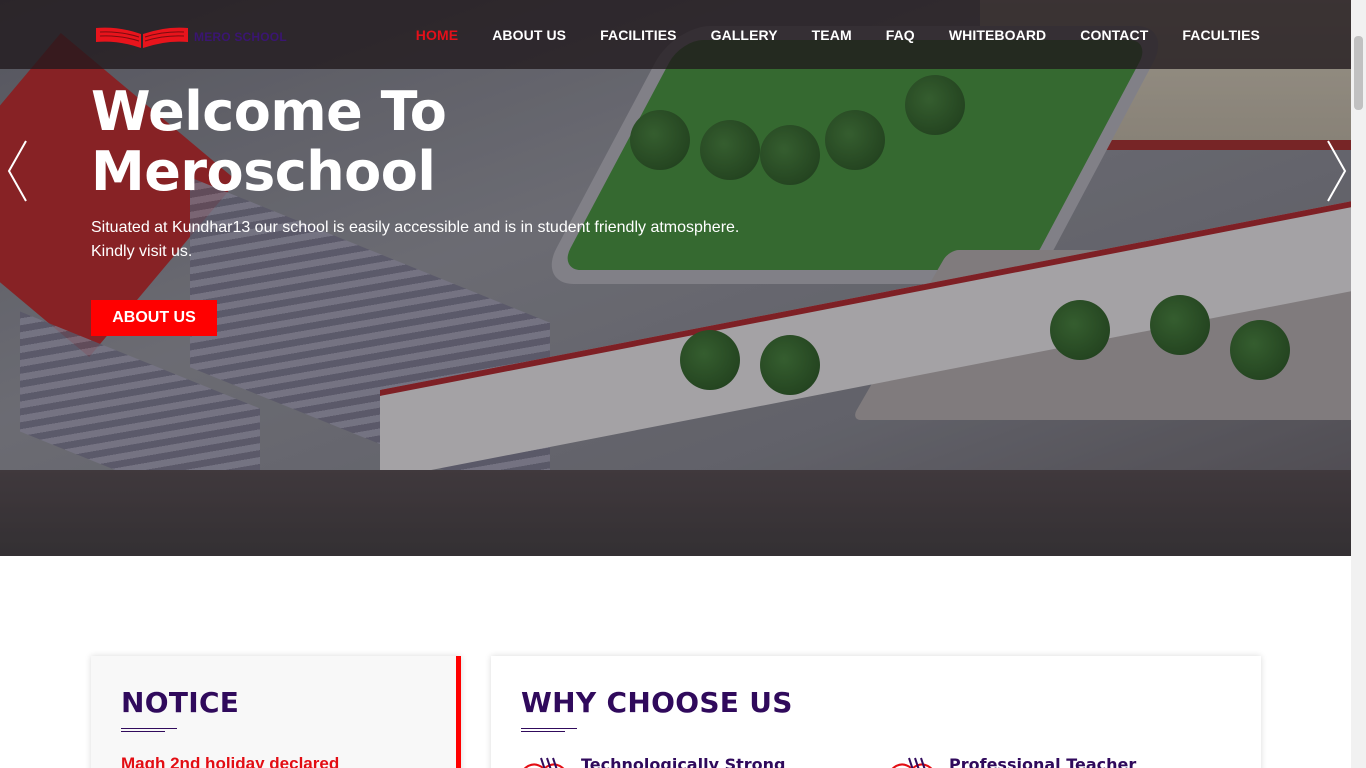 This screenshot has height=768, width=1366. I want to click on nav-gallery: GALLERY, so click(744, 35).